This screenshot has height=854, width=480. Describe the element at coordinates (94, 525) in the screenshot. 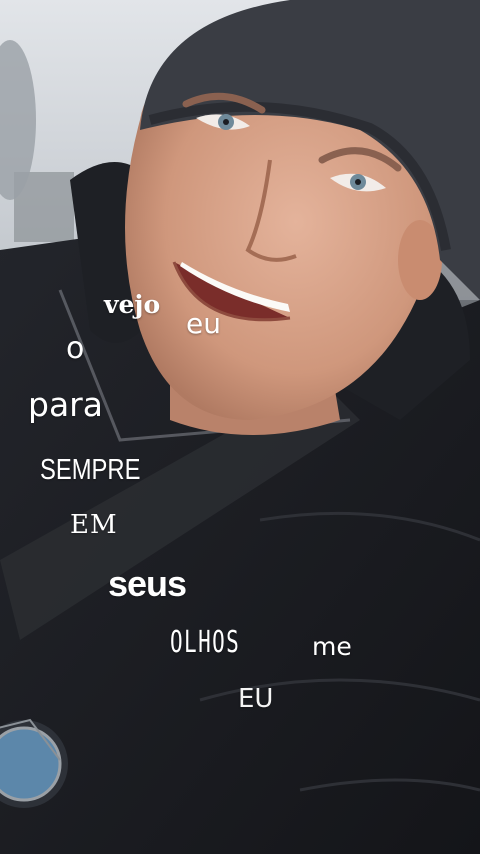

I see `lyric-word-em: EM` at that location.